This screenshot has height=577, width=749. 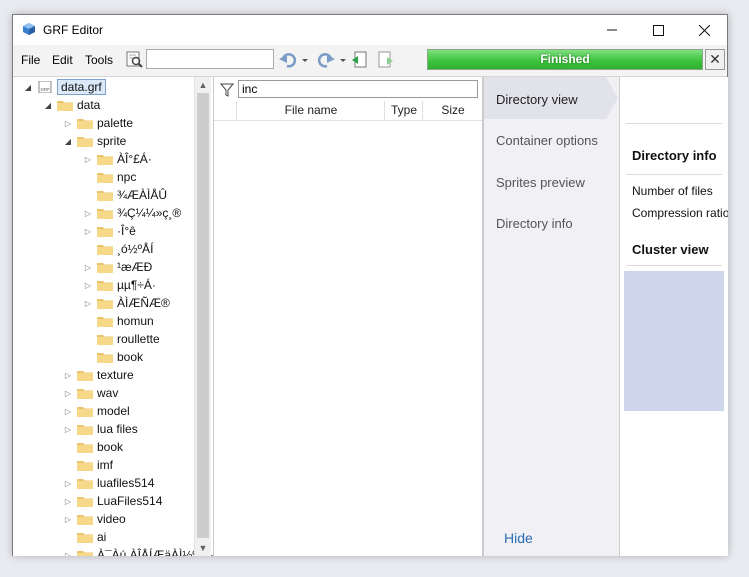 I want to click on tree-item: ▷ LuaFiles514, so click(x=112, y=501).